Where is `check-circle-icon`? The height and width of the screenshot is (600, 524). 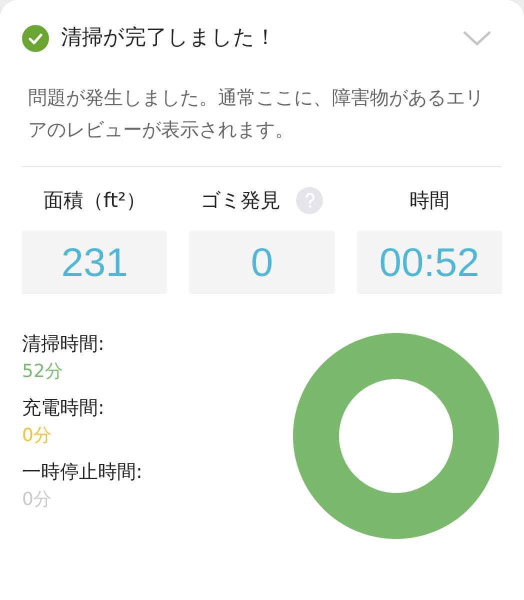 check-circle-icon is located at coordinates (35, 38).